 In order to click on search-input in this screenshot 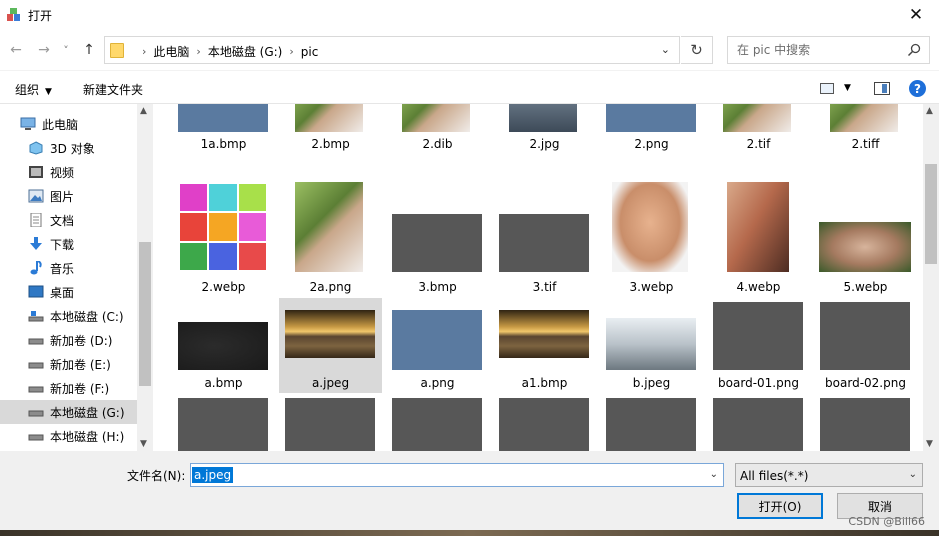, I will do `click(815, 50)`.